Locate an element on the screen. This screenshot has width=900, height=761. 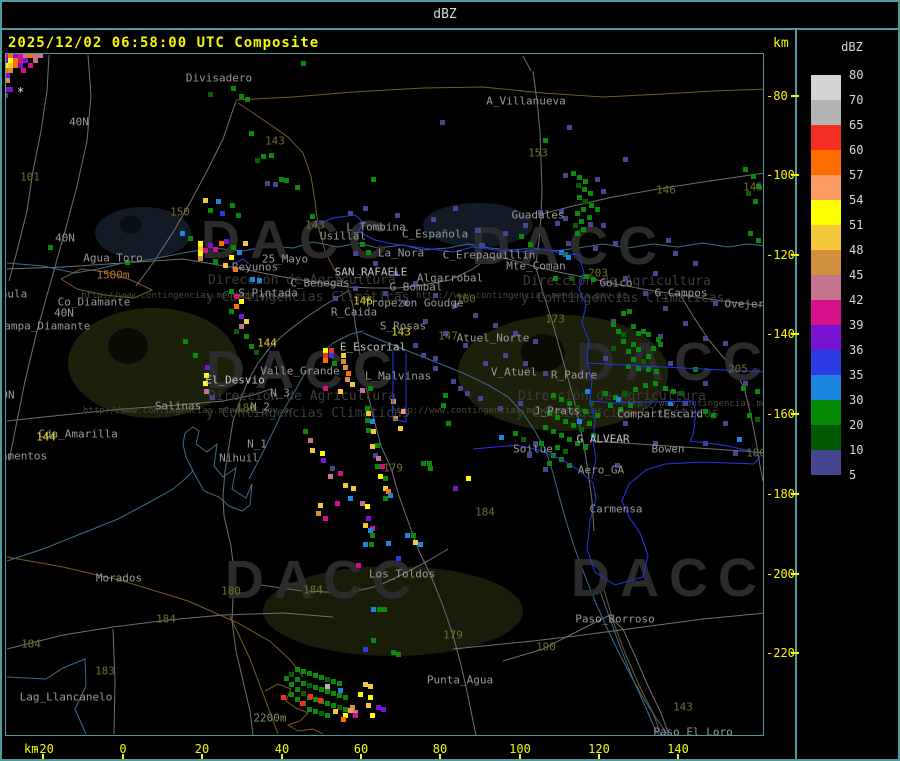
town-label: G_Bombal is located at coordinates (416, 287).